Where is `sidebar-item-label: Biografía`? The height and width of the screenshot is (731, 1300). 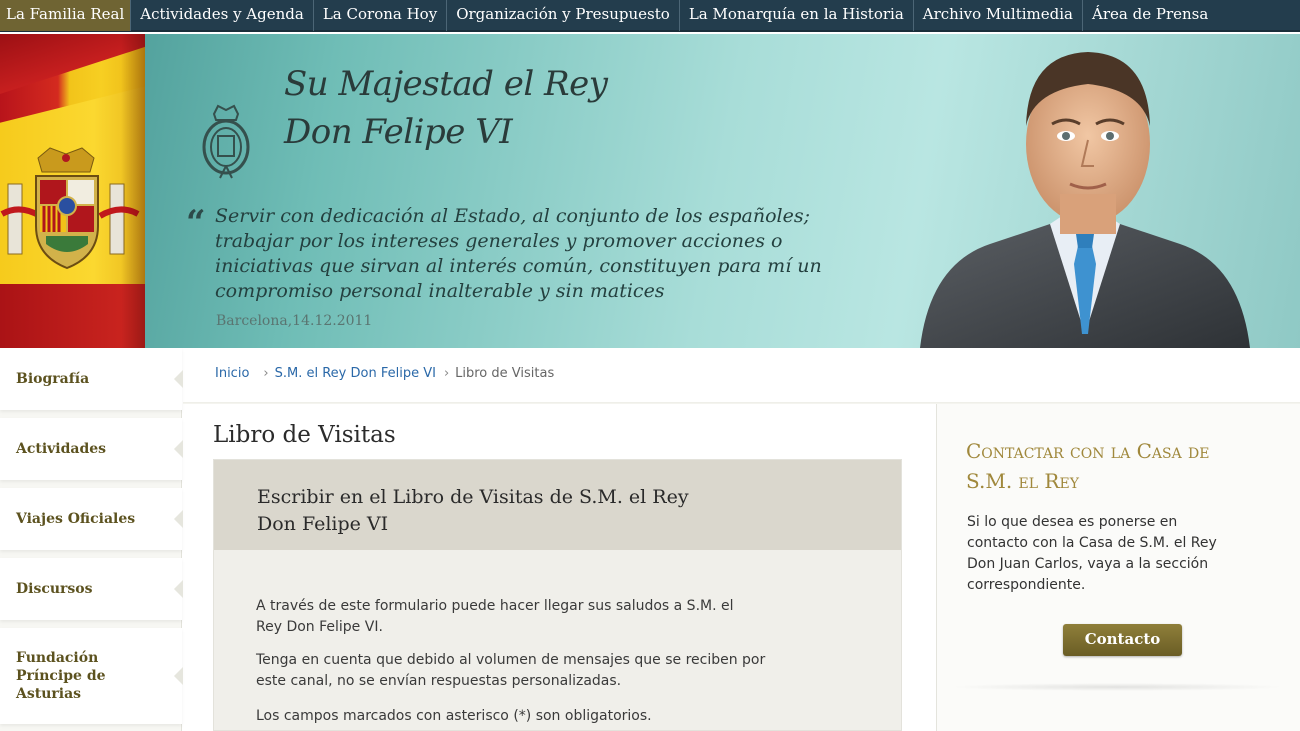
sidebar-item-label: Biografía is located at coordinates (53, 379).